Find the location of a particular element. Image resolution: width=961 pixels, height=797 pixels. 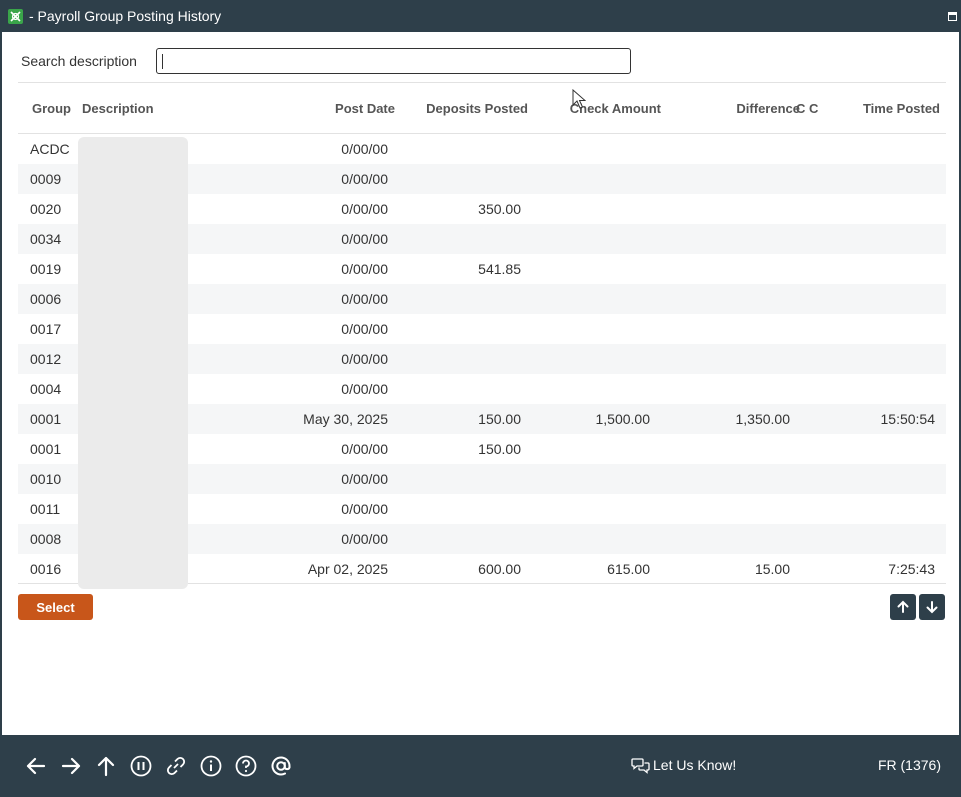

arrow-up-icon is located at coordinates (903, 606).